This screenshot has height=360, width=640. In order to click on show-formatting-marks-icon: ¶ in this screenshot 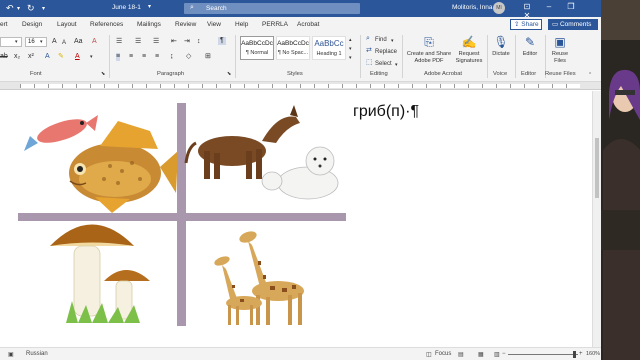, I will do `click(222, 41)`.